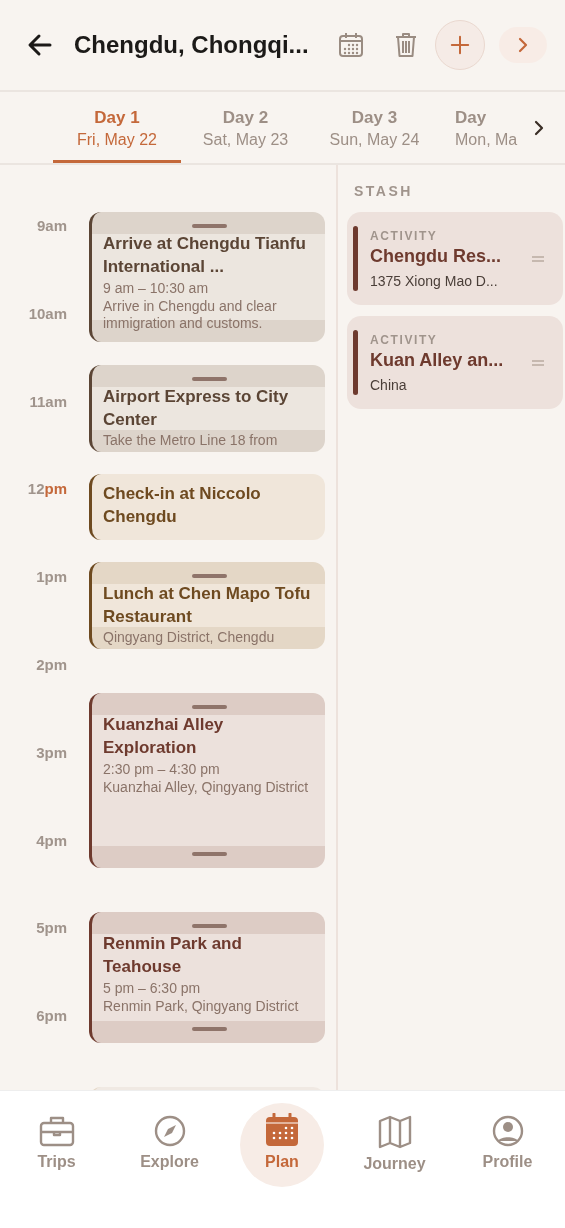  I want to click on plus-icon, so click(460, 45).